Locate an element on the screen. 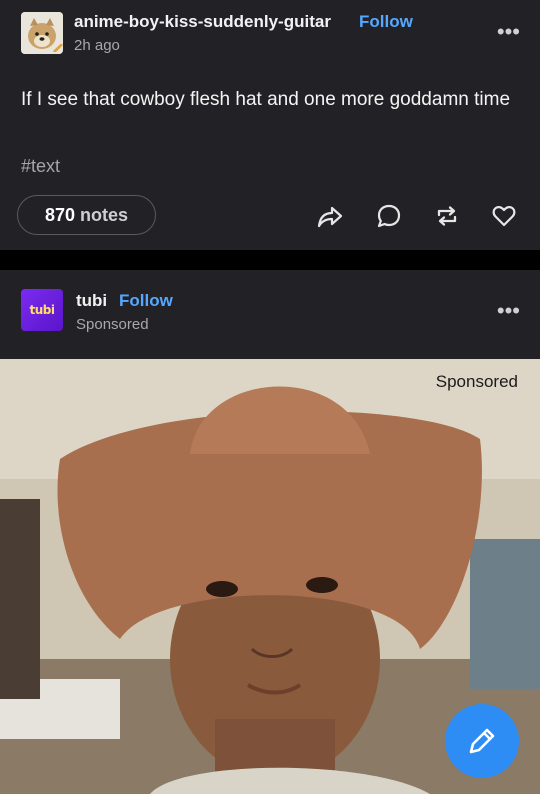 This screenshot has width=540, height=794. reply-button is located at coordinates (389, 216).